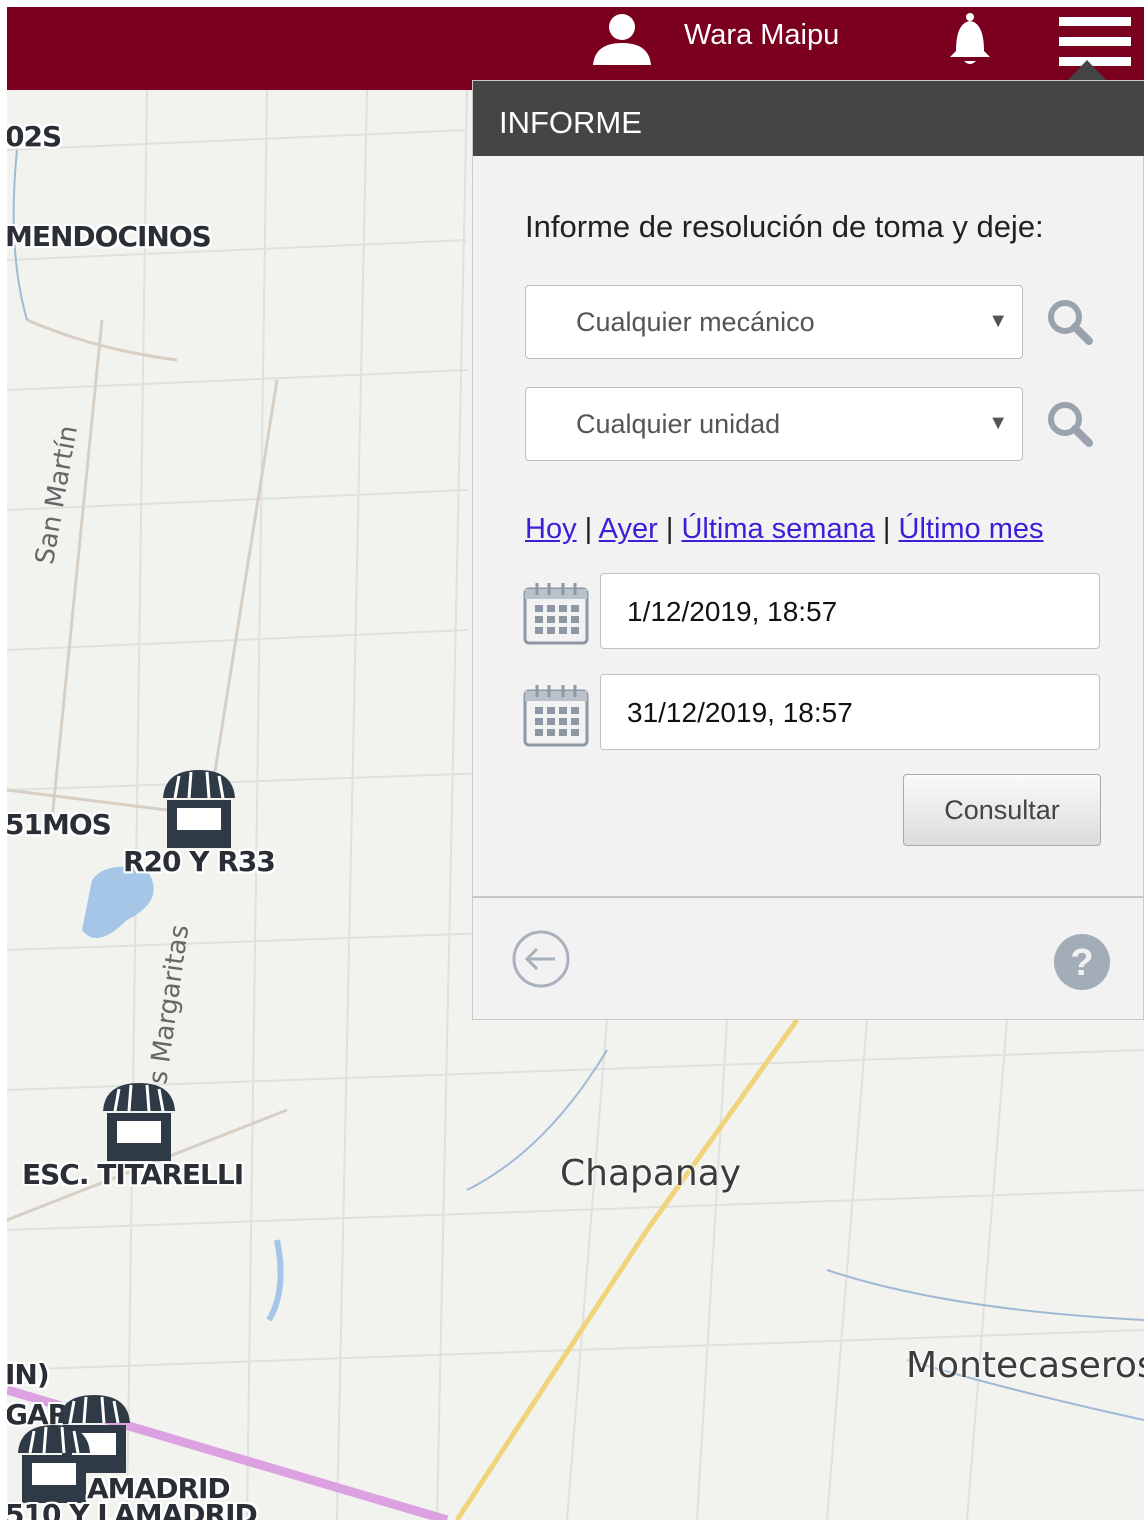  I want to click on unit-select: Cualquier unidad ▼, so click(774, 424).